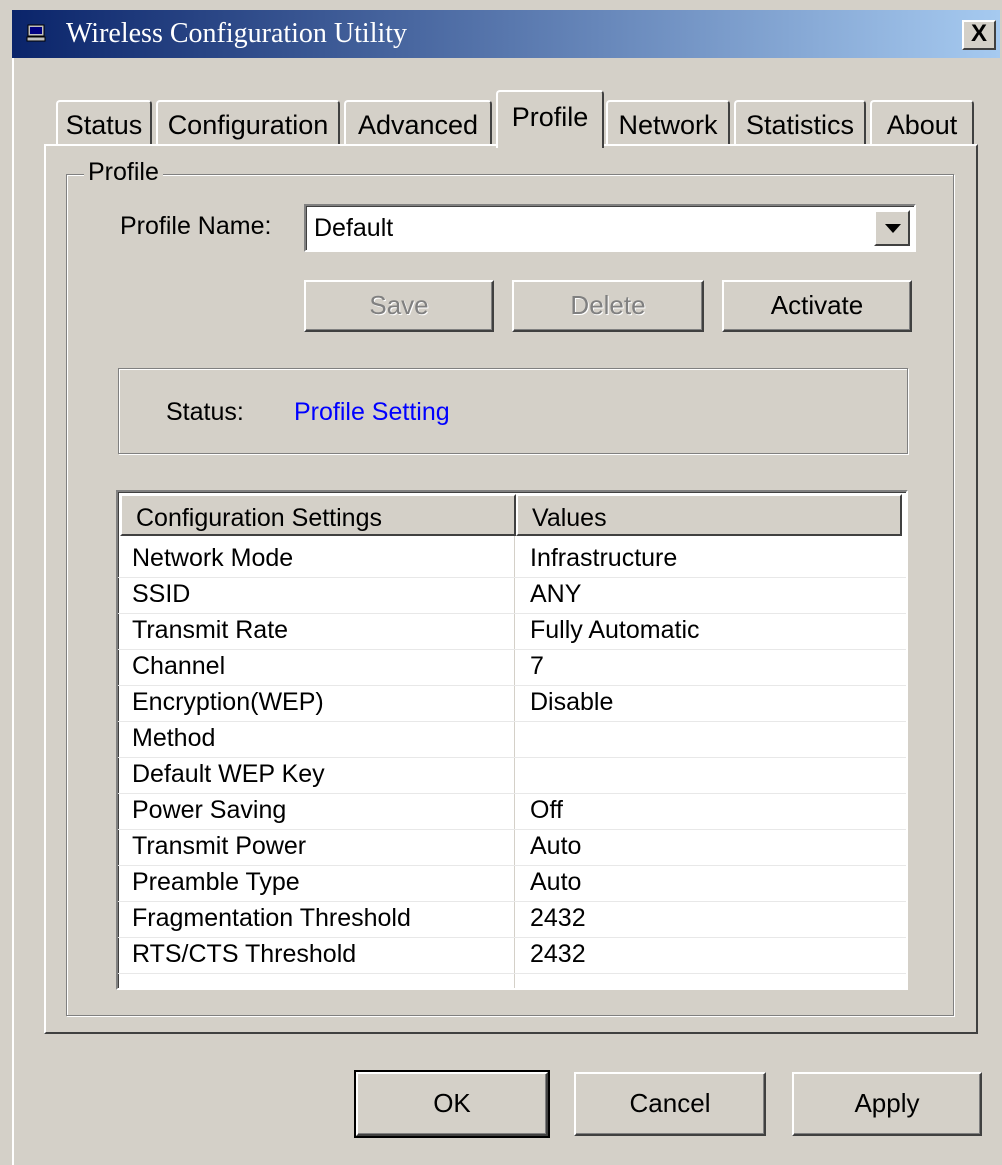 This screenshot has width=1002, height=1165. Describe the element at coordinates (610, 228) in the screenshot. I see `profile-name-combobox: Default` at that location.